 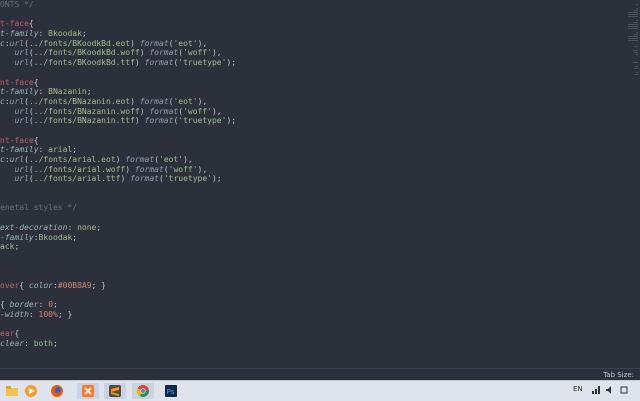 What do you see at coordinates (320, 390) in the screenshot?
I see `windows-taskbar: Ps EN` at bounding box center [320, 390].